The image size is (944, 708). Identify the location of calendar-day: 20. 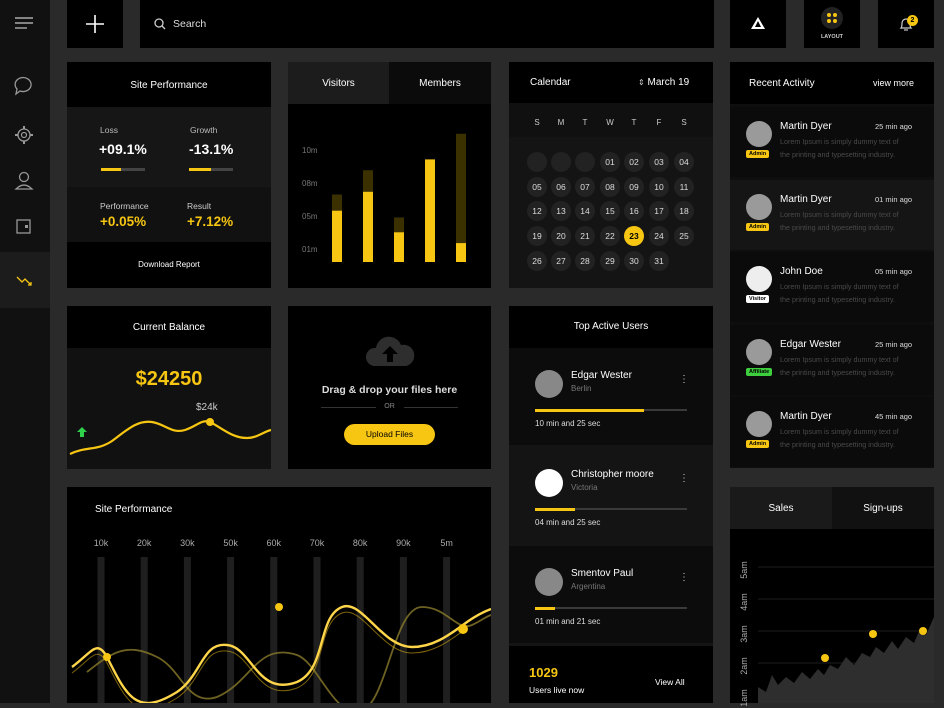
(561, 236).